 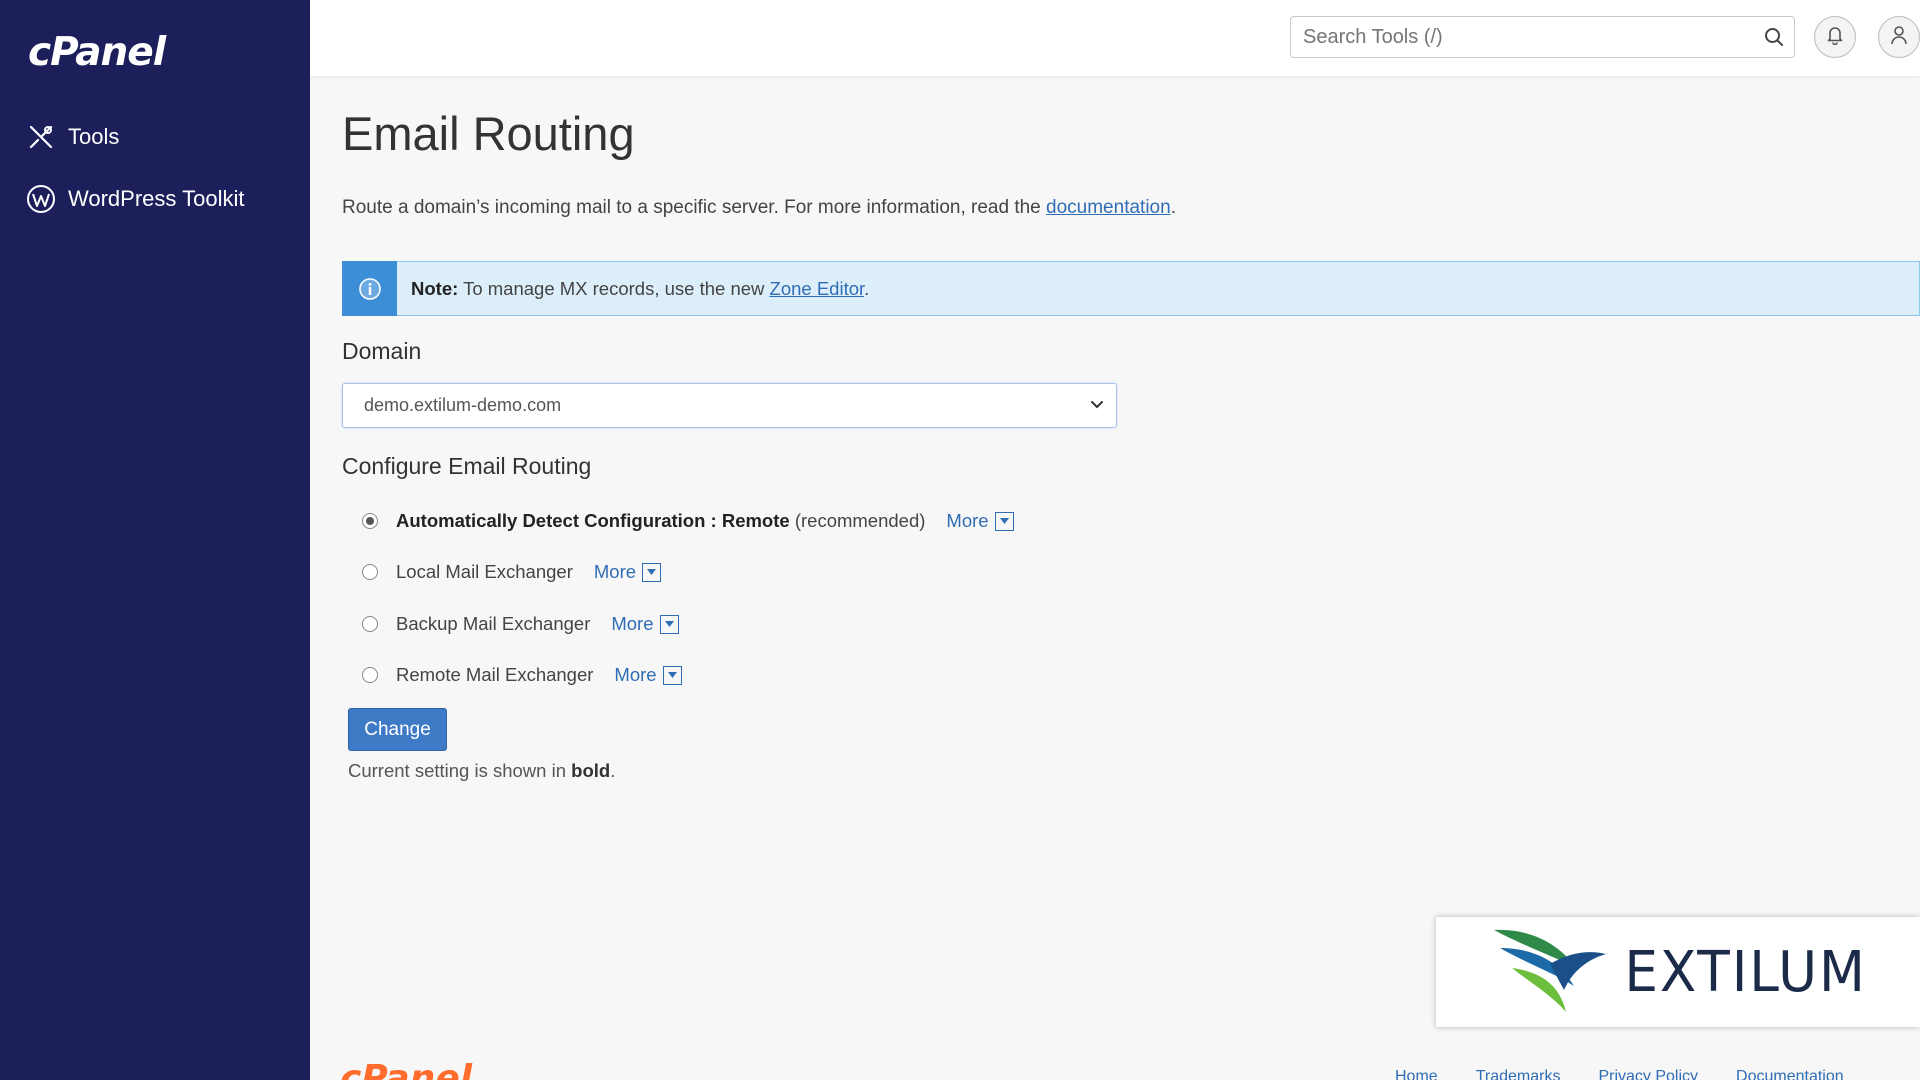 I want to click on page-title: Email Routing, so click(x=488, y=133).